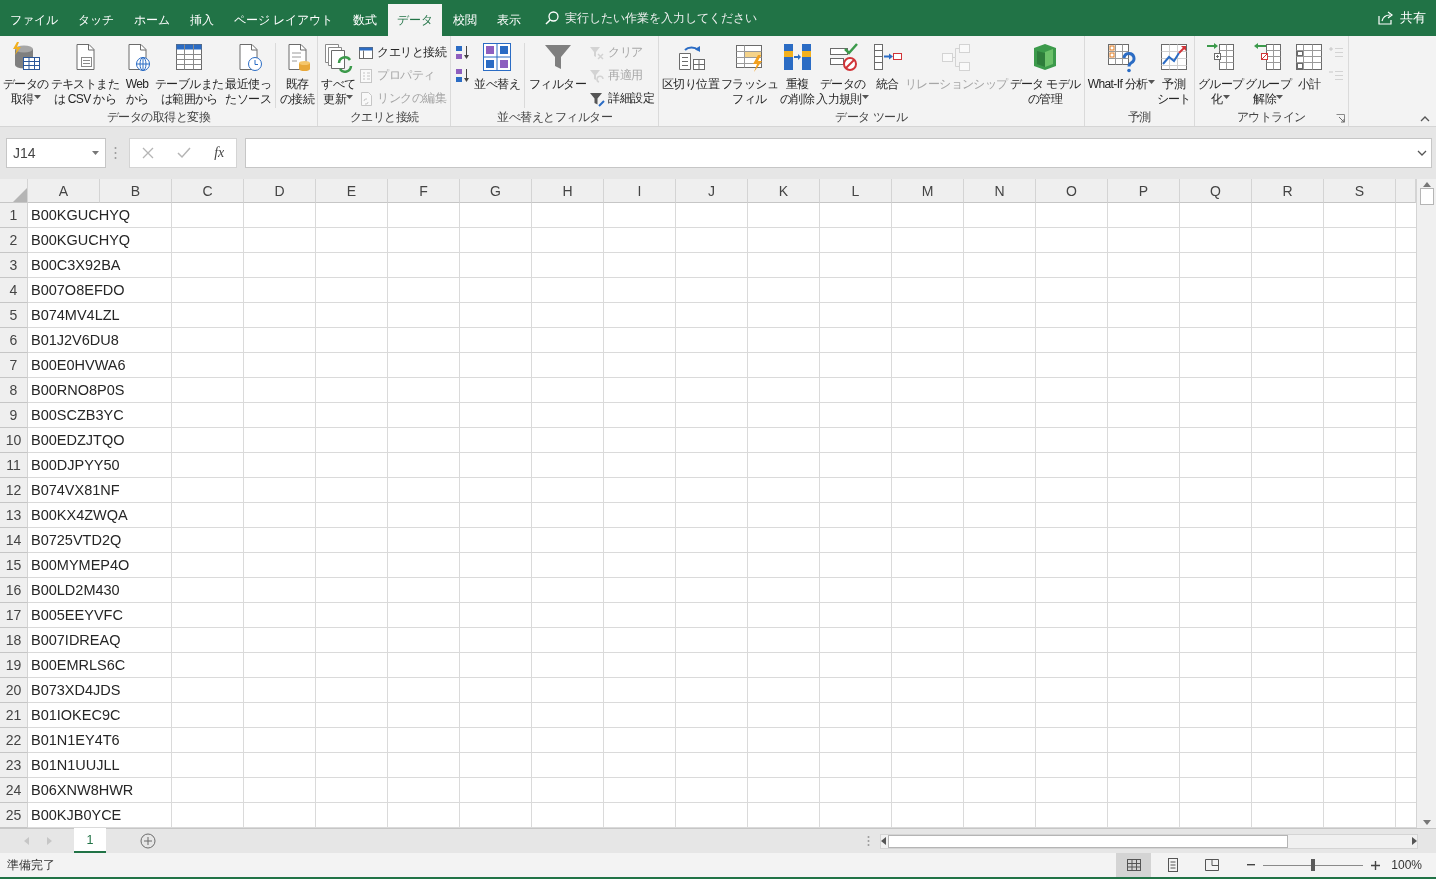 This screenshot has height=879, width=1436. Describe the element at coordinates (1403, 18) in the screenshot. I see `share-button: 共有` at that location.